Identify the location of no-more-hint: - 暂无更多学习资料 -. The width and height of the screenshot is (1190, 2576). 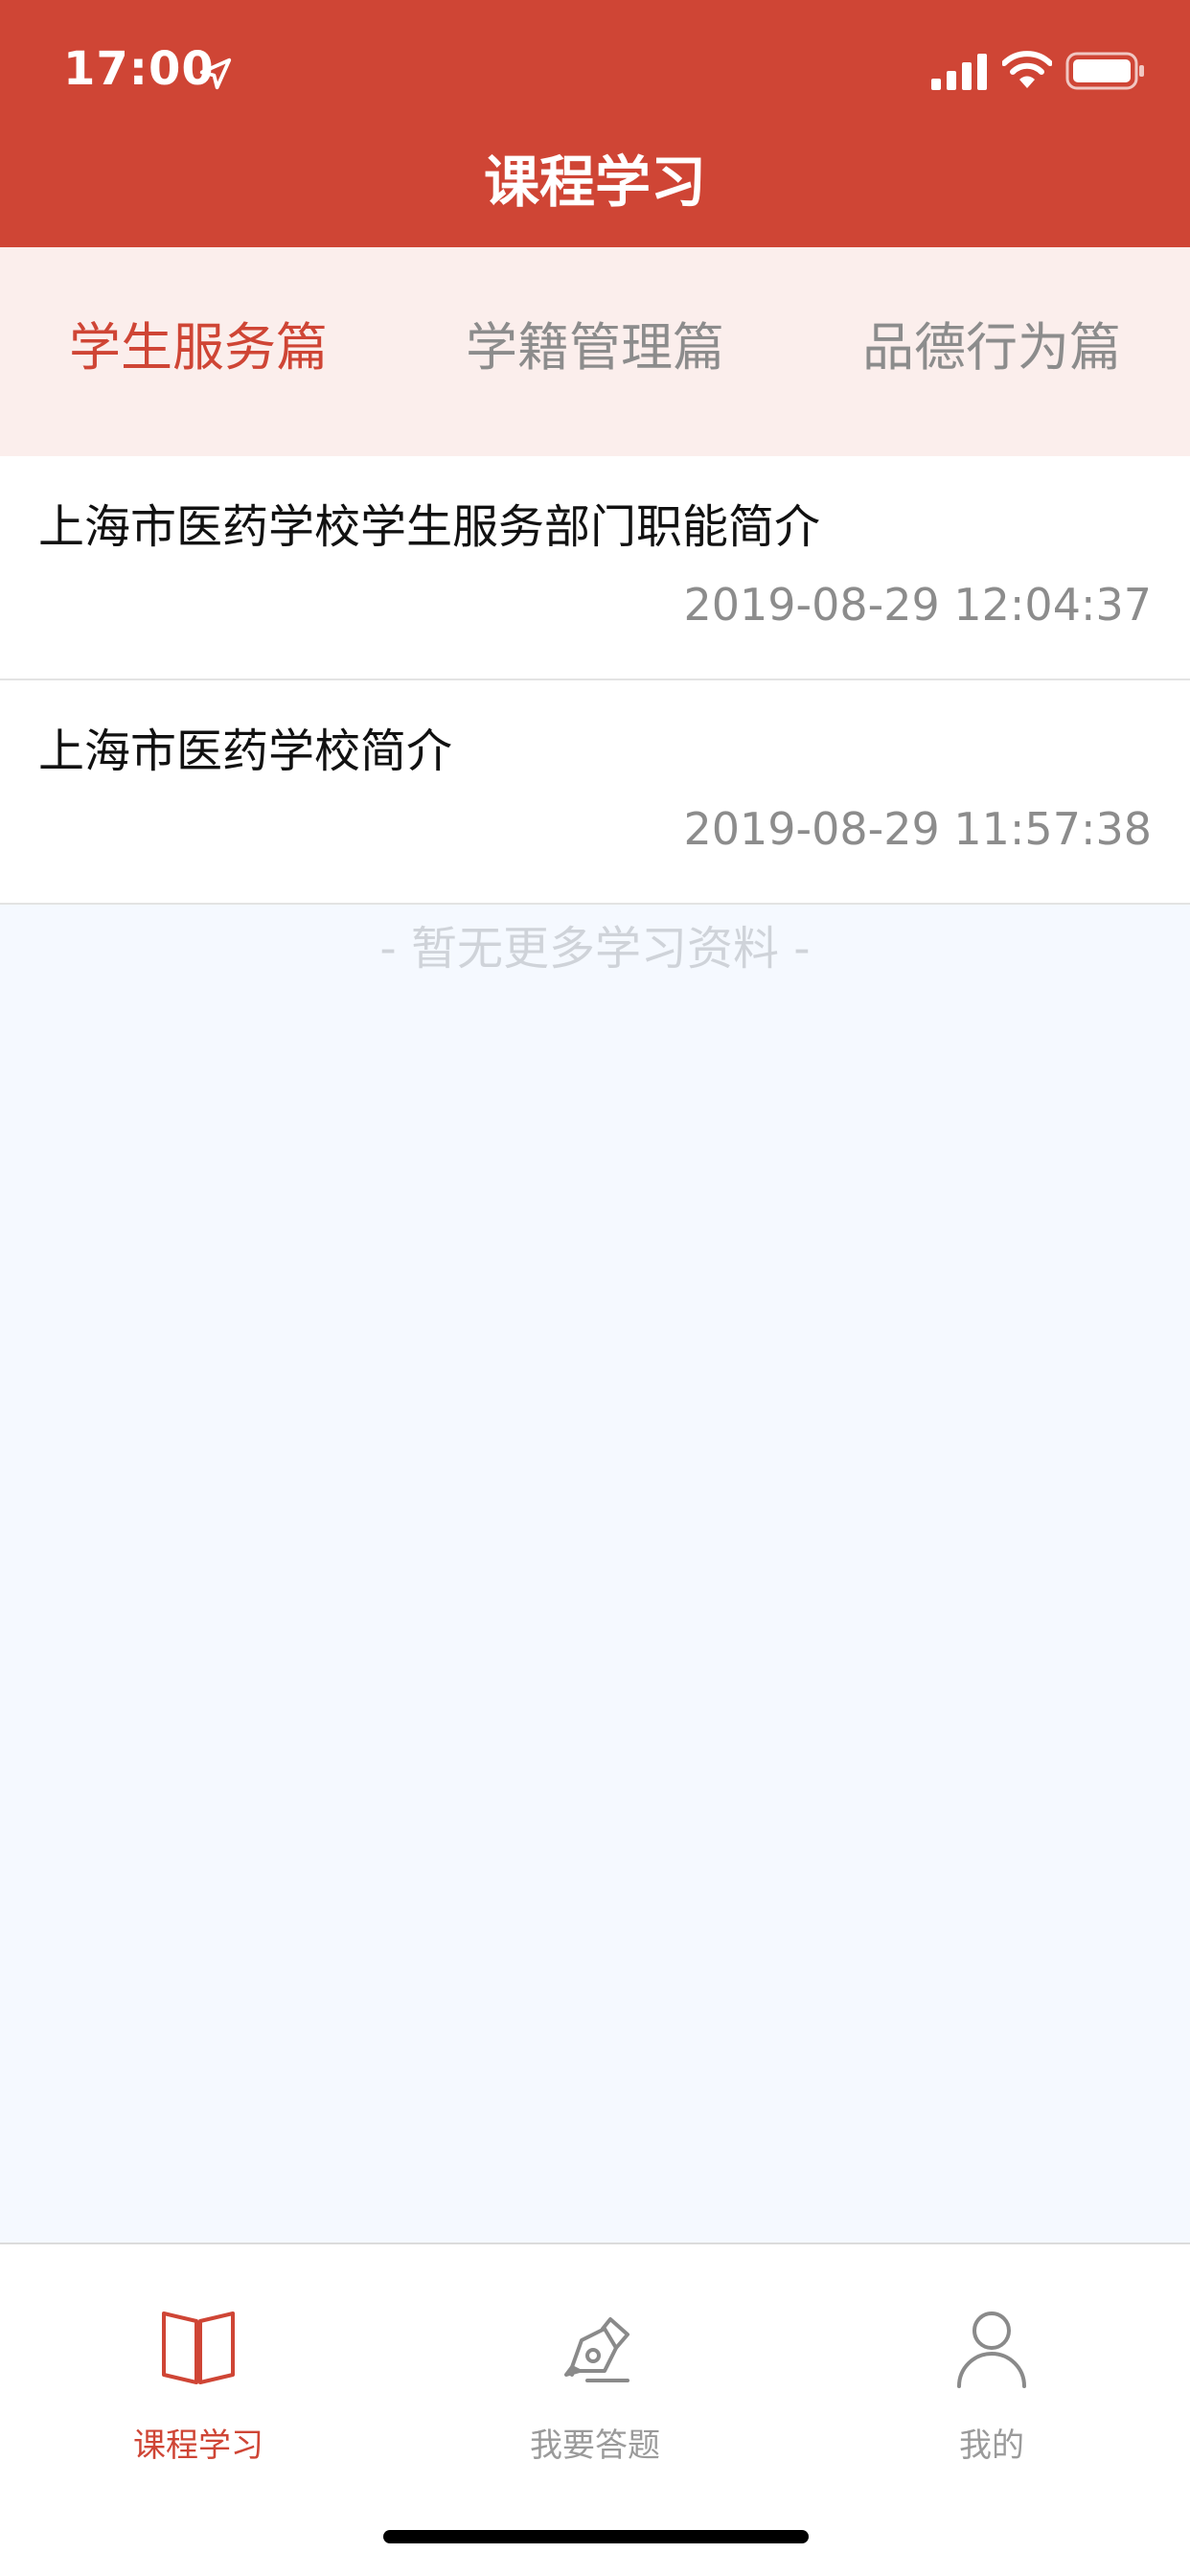
(595, 949).